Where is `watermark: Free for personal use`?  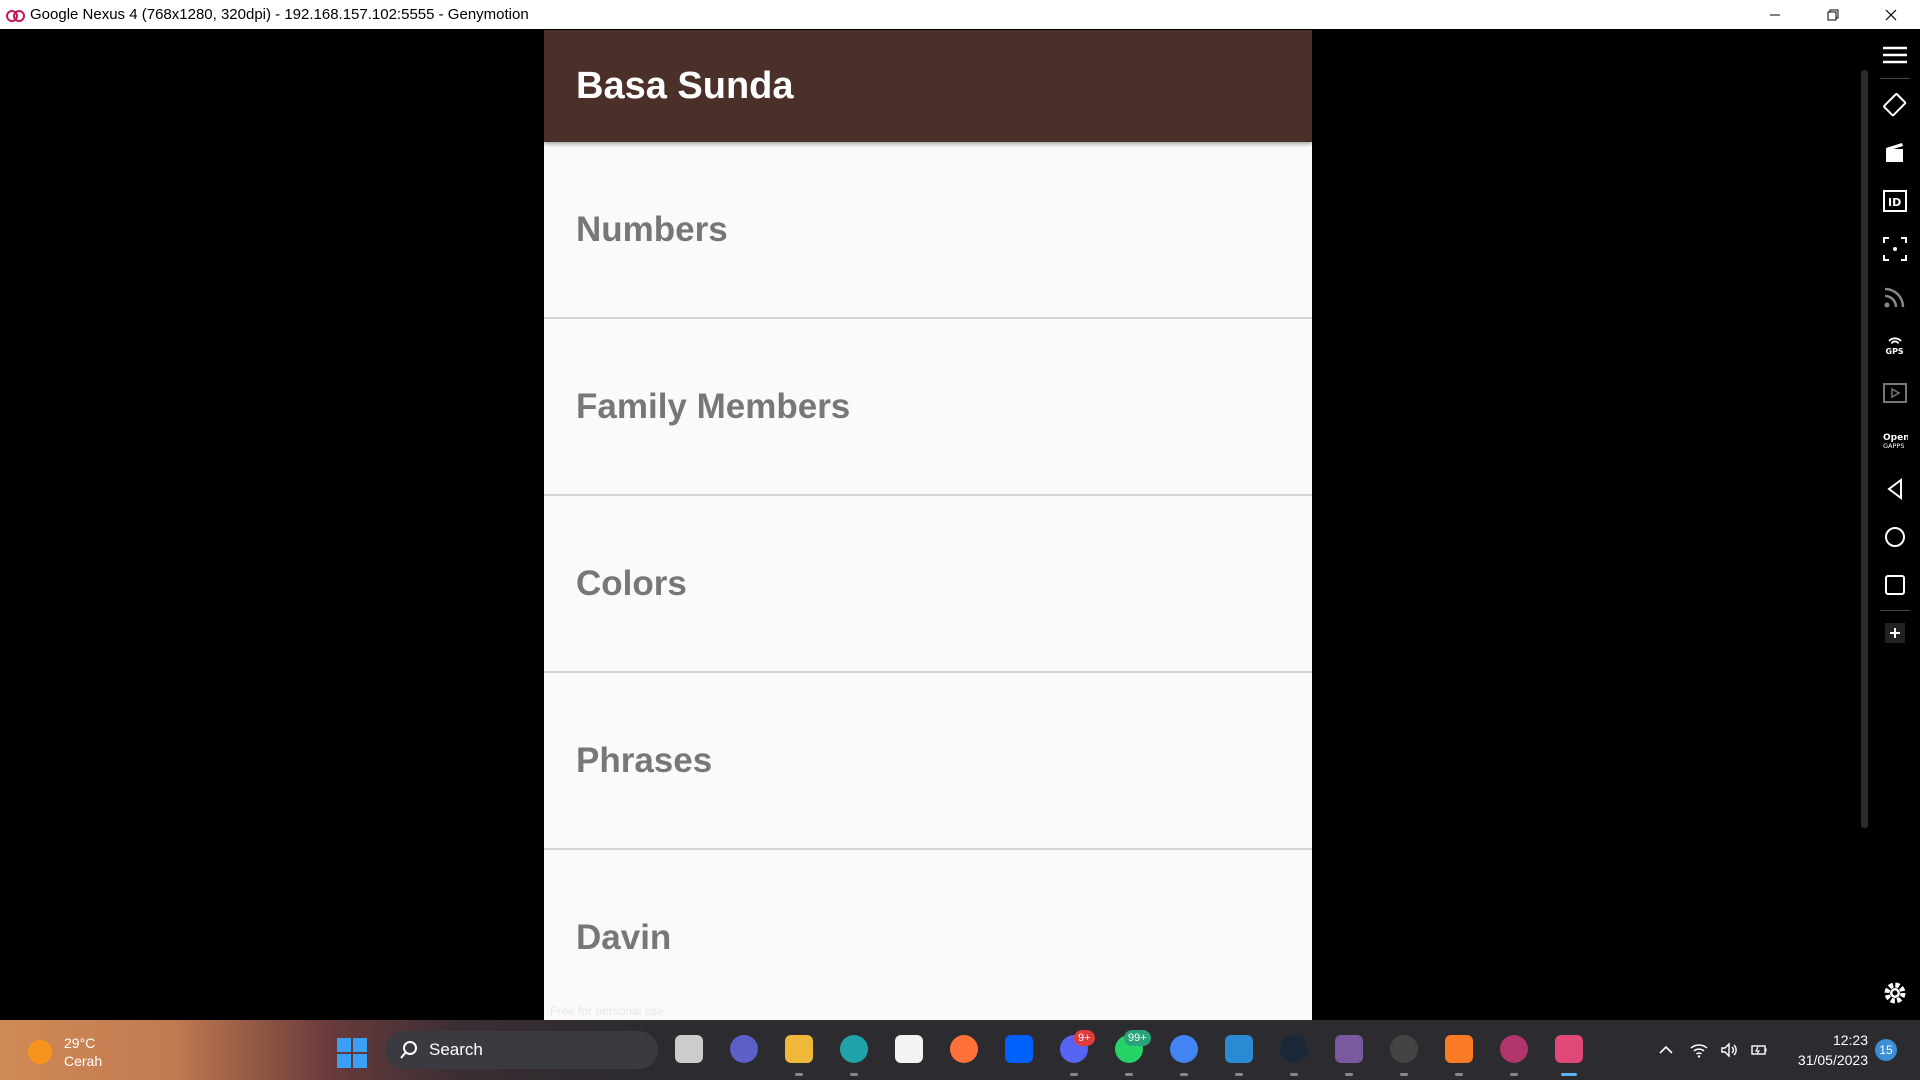 watermark: Free for personal use is located at coordinates (607, 1011).